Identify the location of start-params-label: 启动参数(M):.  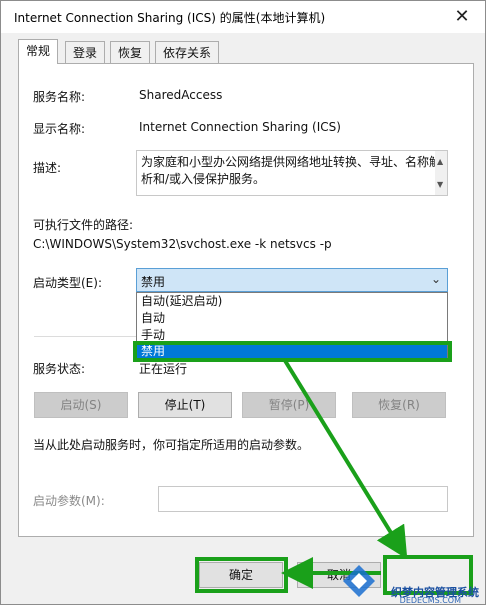
(69, 501).